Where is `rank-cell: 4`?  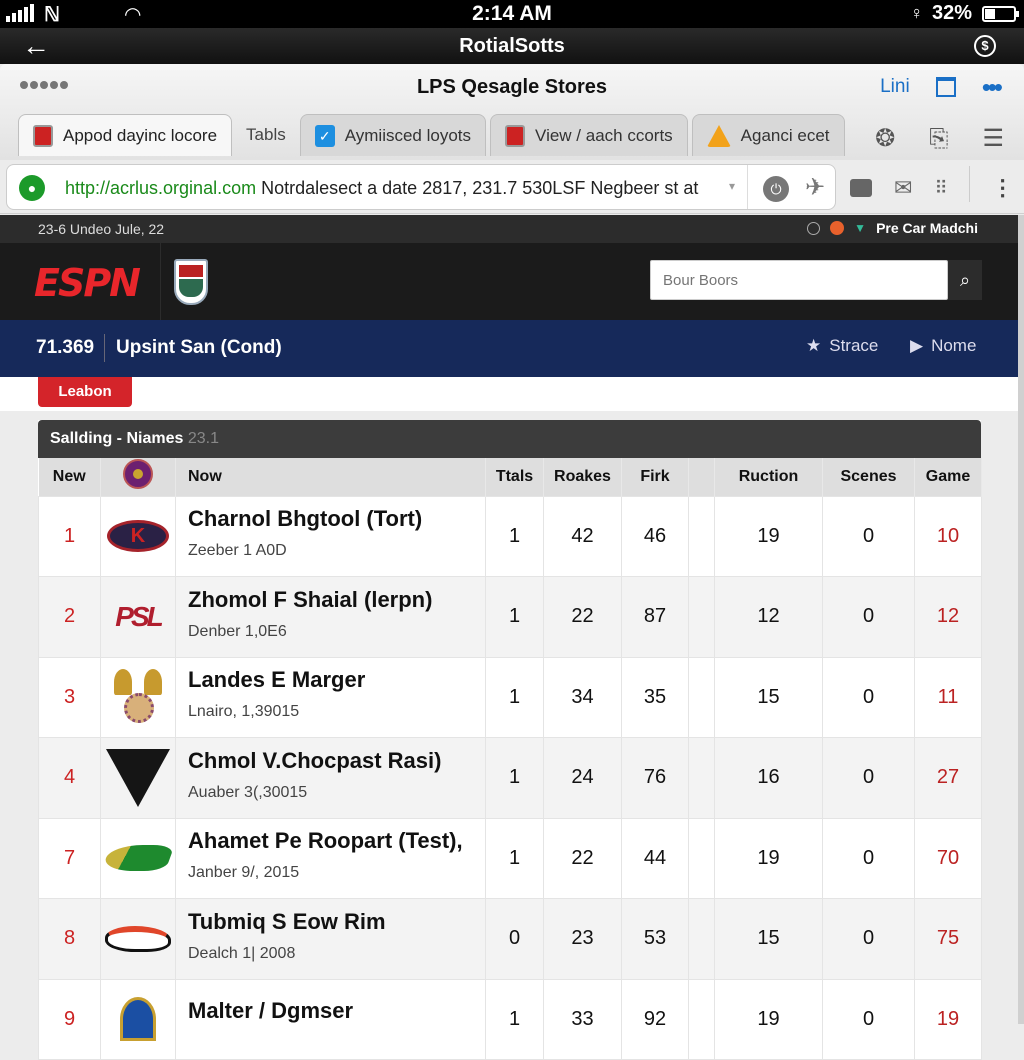 rank-cell: 4 is located at coordinates (69, 778).